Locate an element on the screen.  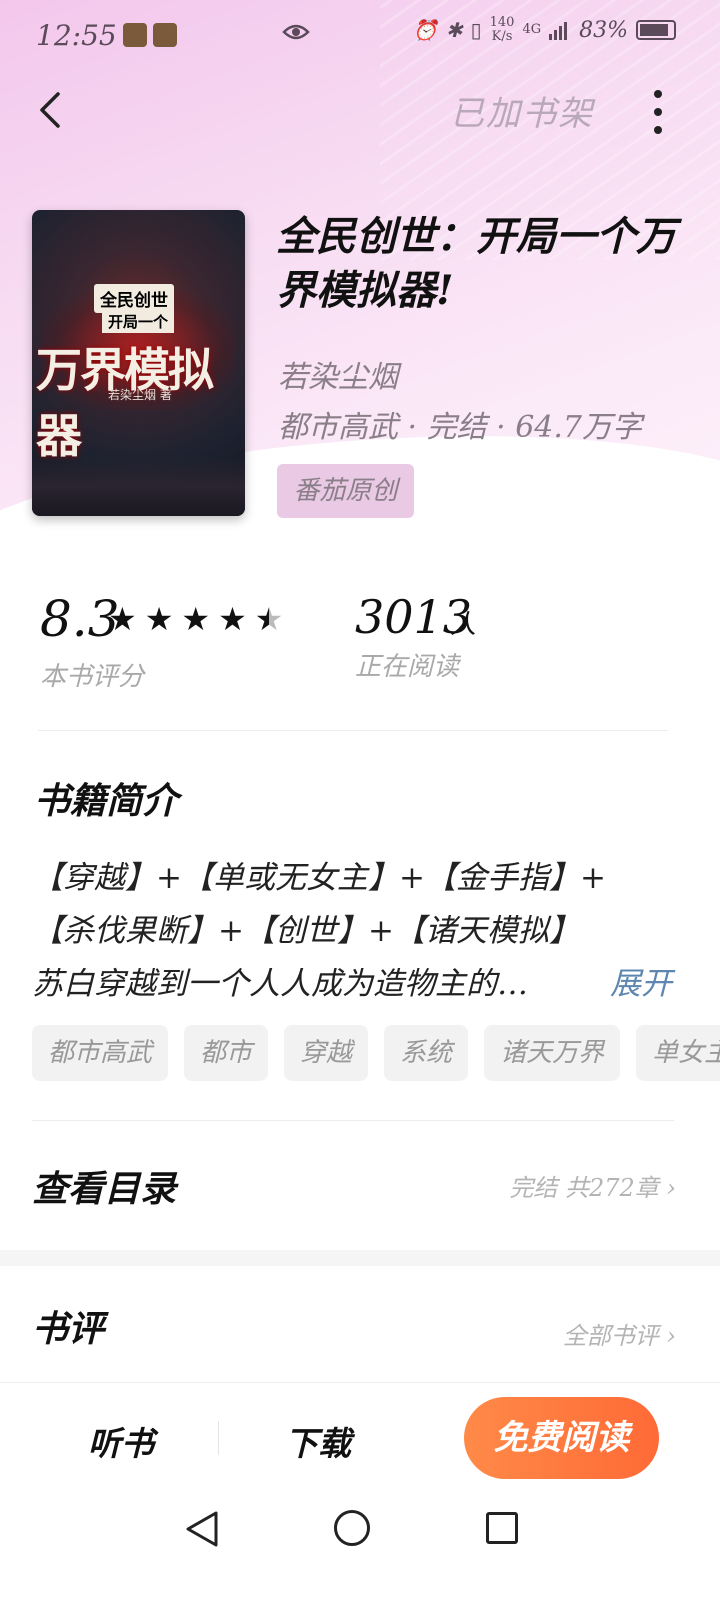
alarm-icon: ⏰ is located at coordinates (425, 30).